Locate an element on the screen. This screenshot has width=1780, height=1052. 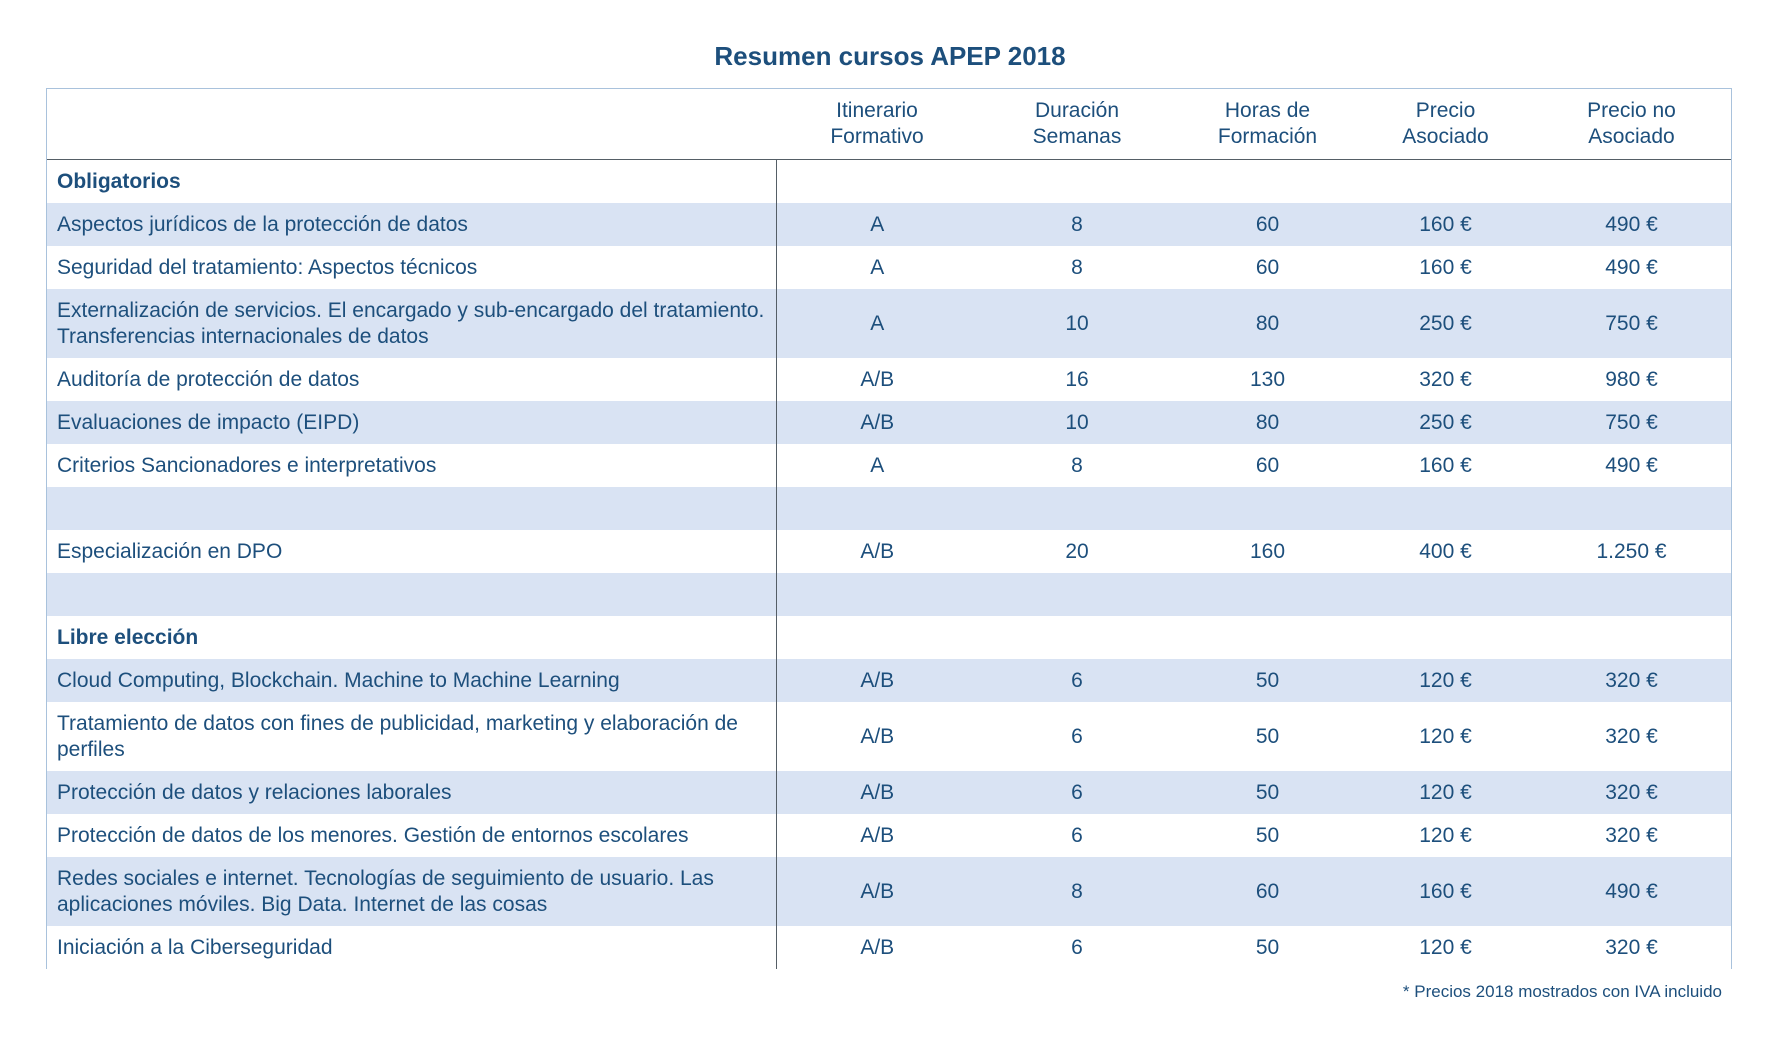
blank-row is located at coordinates (889, 594).